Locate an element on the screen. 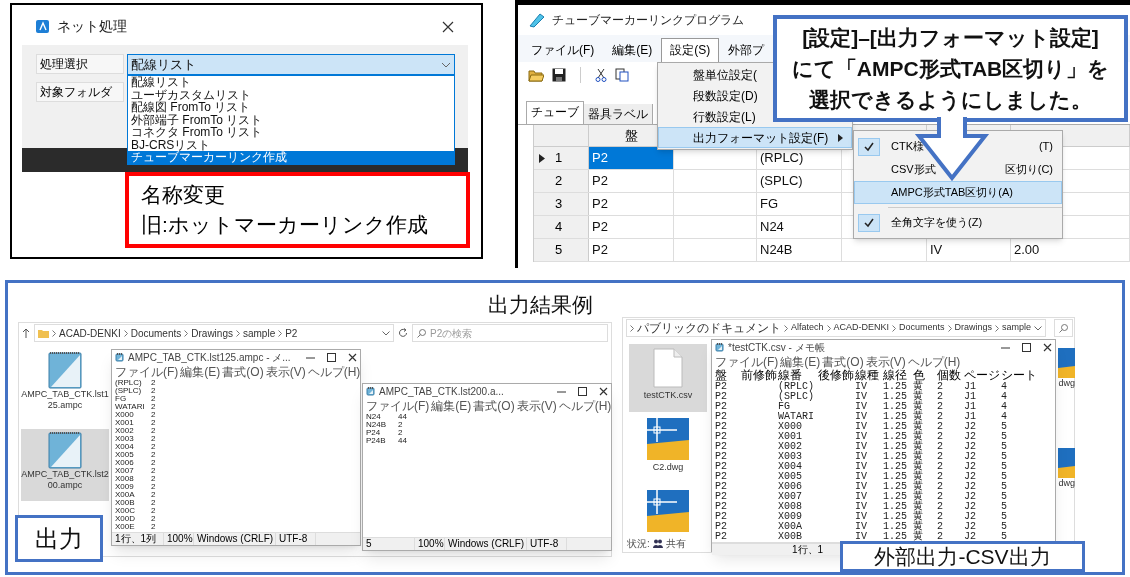 The width and height of the screenshot is (1130, 577). copy-icon is located at coordinates (622, 75).